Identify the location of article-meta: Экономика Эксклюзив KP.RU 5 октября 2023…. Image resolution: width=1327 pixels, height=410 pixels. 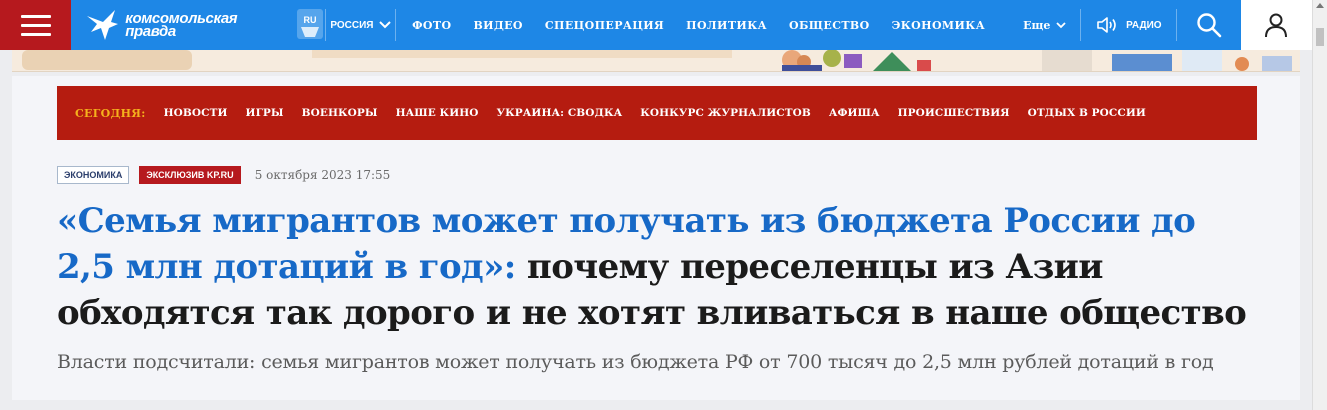
(223, 175).